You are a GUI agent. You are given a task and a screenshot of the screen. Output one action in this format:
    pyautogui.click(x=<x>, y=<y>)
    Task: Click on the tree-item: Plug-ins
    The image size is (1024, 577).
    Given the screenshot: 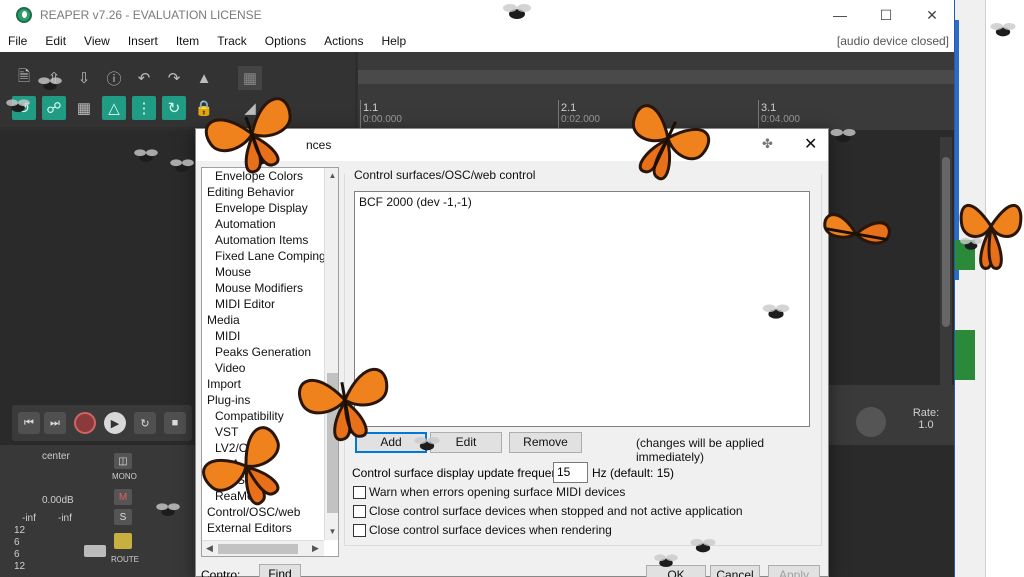 What is the action you would take?
    pyautogui.click(x=270, y=400)
    